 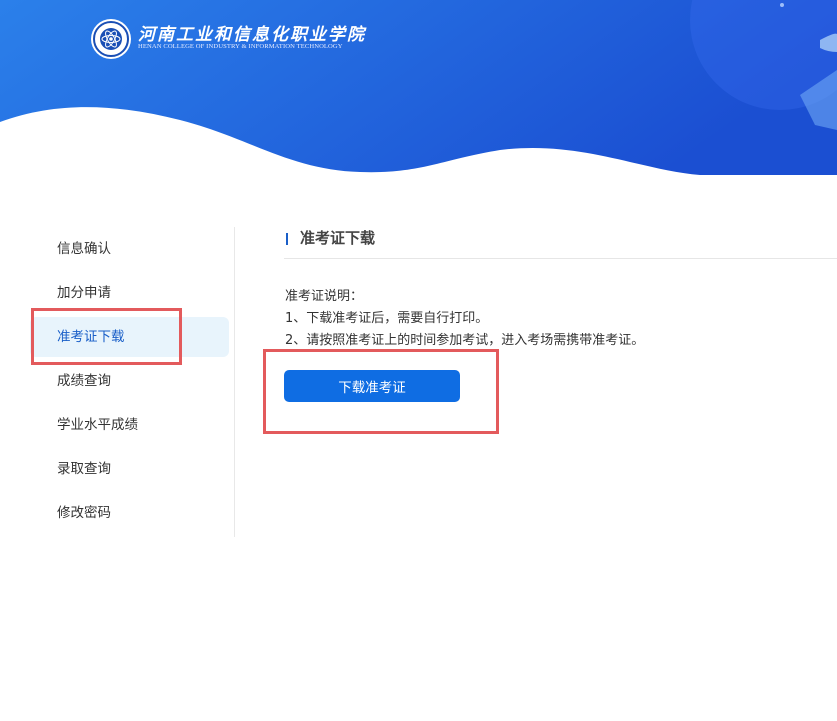 I want to click on sidebar-item-change-password: 修改密码, so click(x=129, y=513).